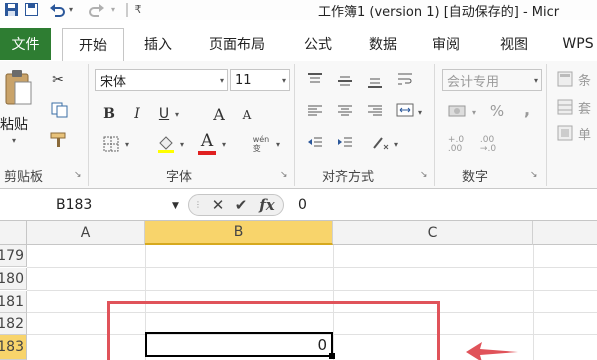  What do you see at coordinates (13, 347) in the screenshot?
I see `row-header-183: 183` at bounding box center [13, 347].